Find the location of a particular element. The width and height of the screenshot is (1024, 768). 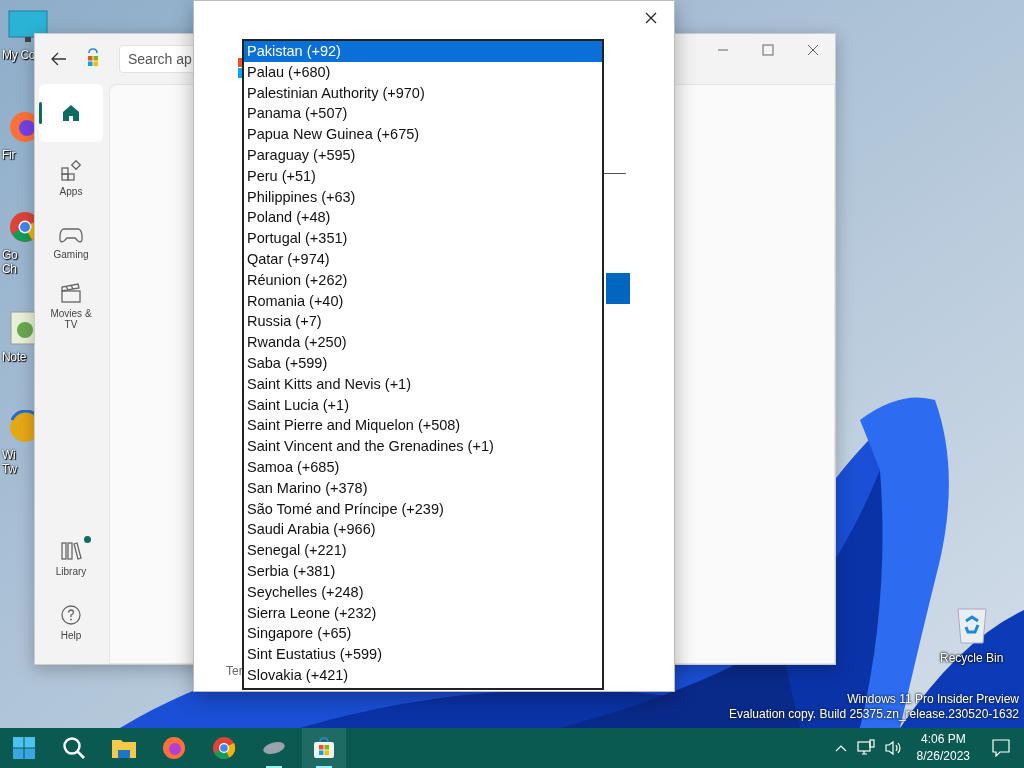

clock-time: 4:06 PM is located at coordinates (943, 739).